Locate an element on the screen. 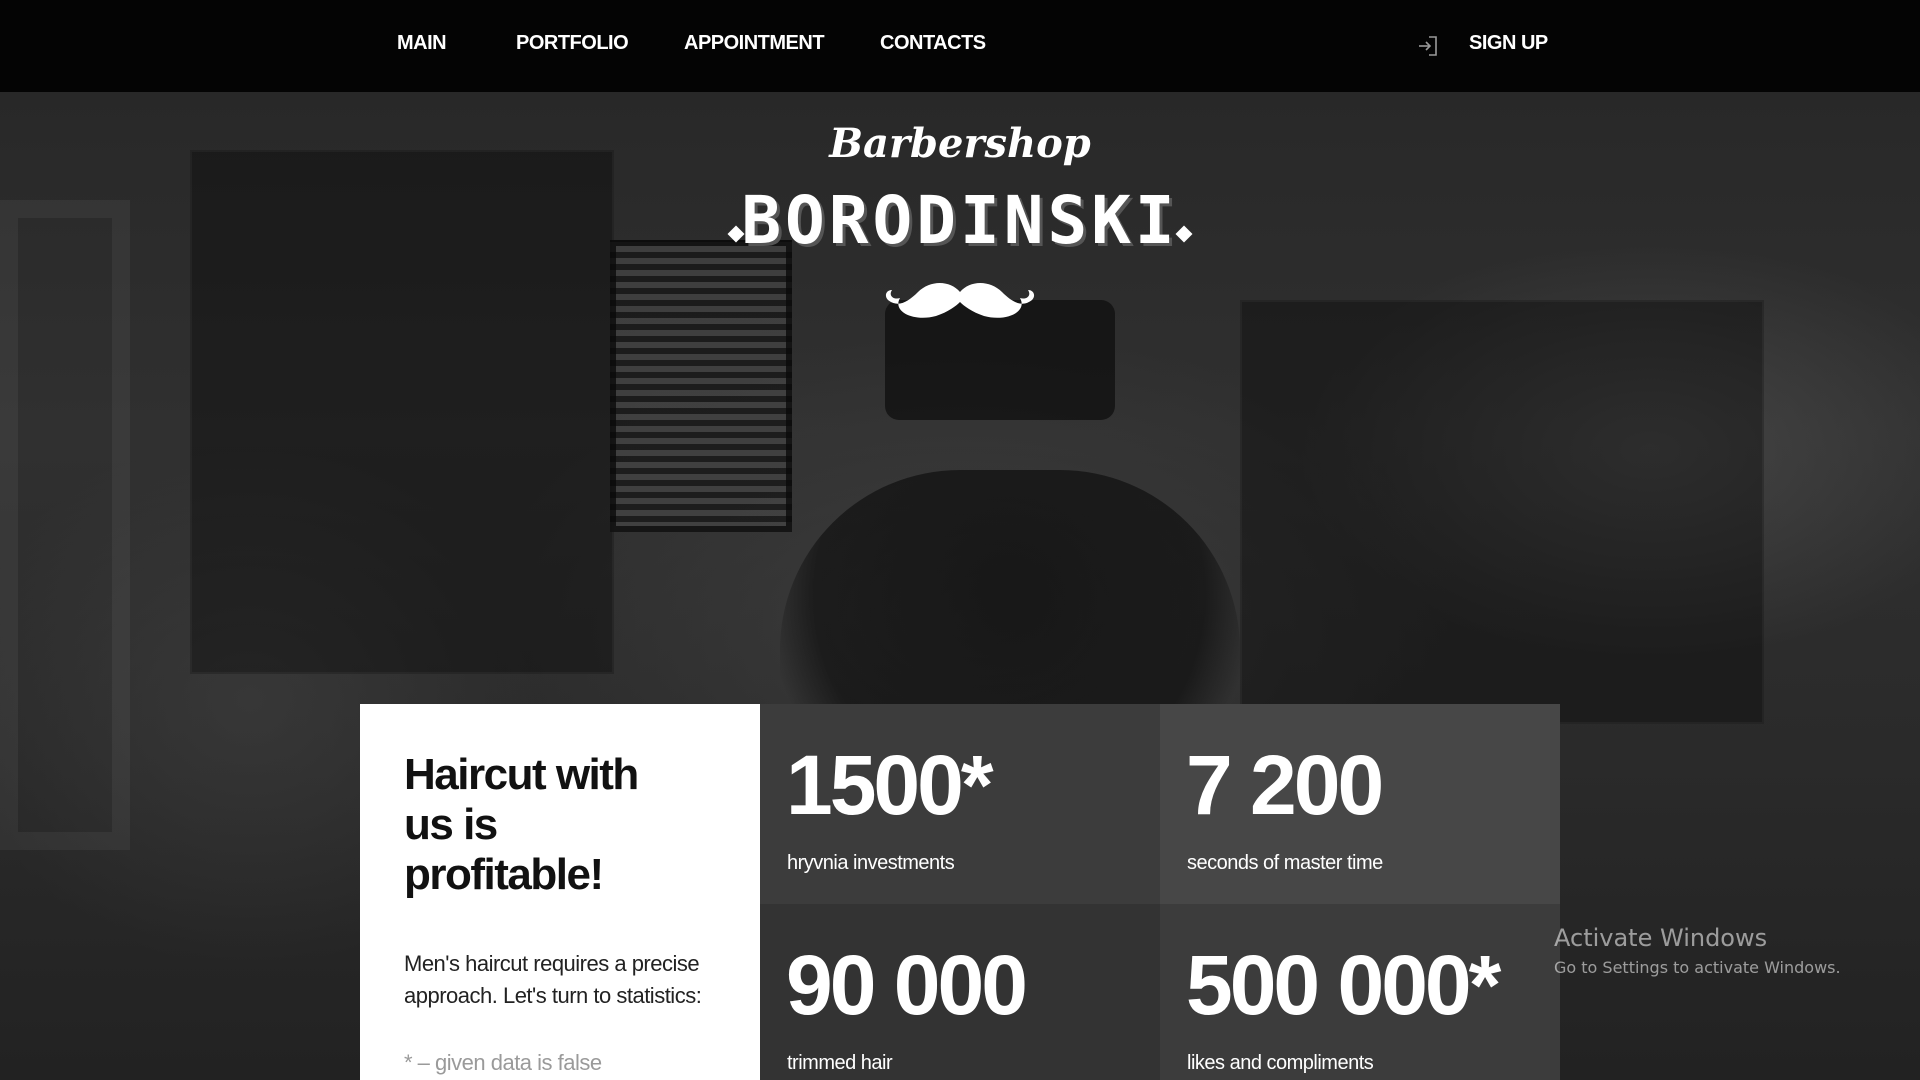 The image size is (1920, 1080). stat-value: 500 000* is located at coordinates (1343, 985).